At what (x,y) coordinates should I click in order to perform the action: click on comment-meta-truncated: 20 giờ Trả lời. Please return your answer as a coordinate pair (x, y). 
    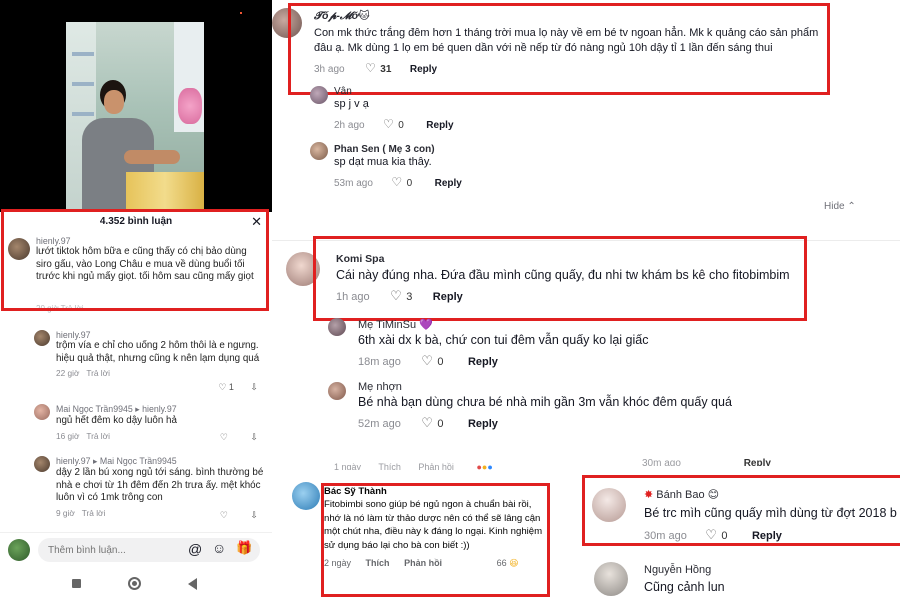
    Looking at the image, I should click on (60, 308).